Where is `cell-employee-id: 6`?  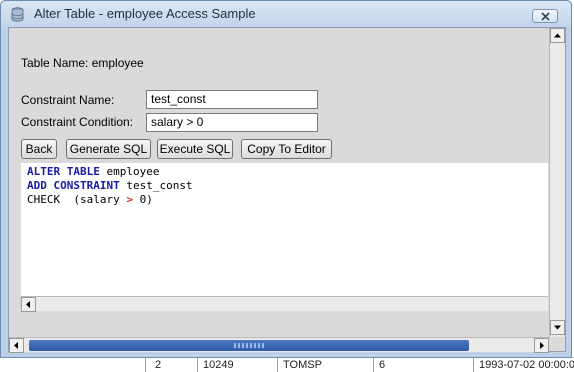
cell-employee-id: 6 is located at coordinates (382, 365).